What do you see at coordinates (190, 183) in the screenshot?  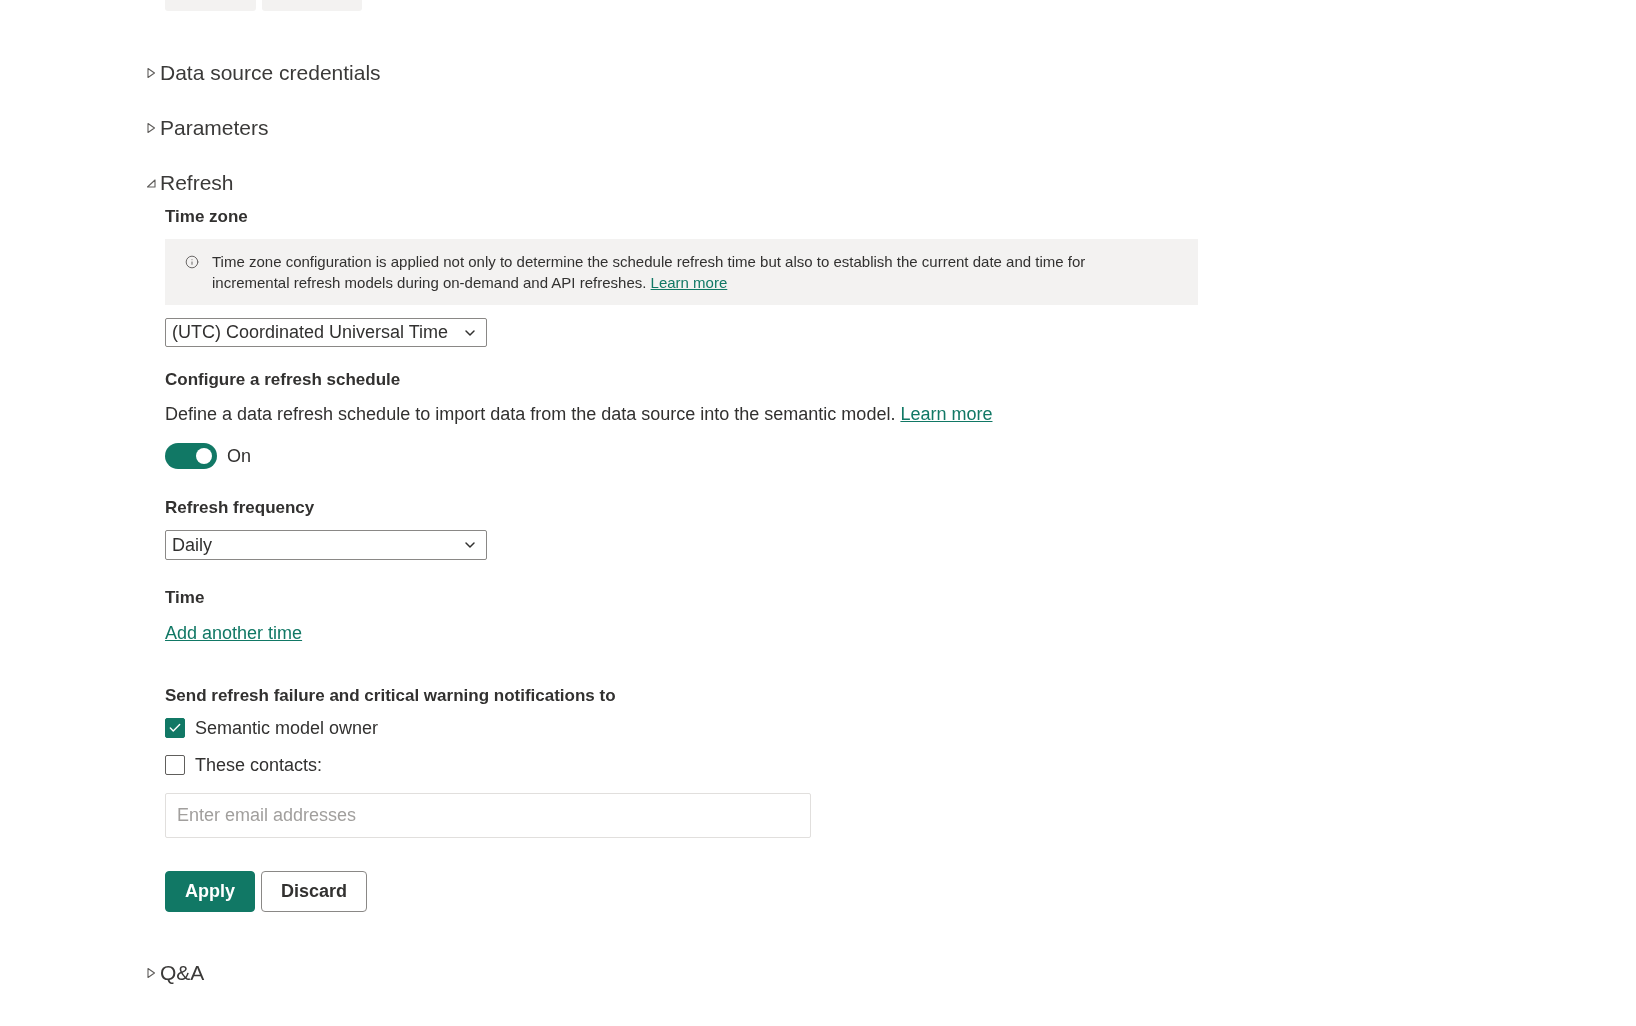 I see `section-header: Refresh` at bounding box center [190, 183].